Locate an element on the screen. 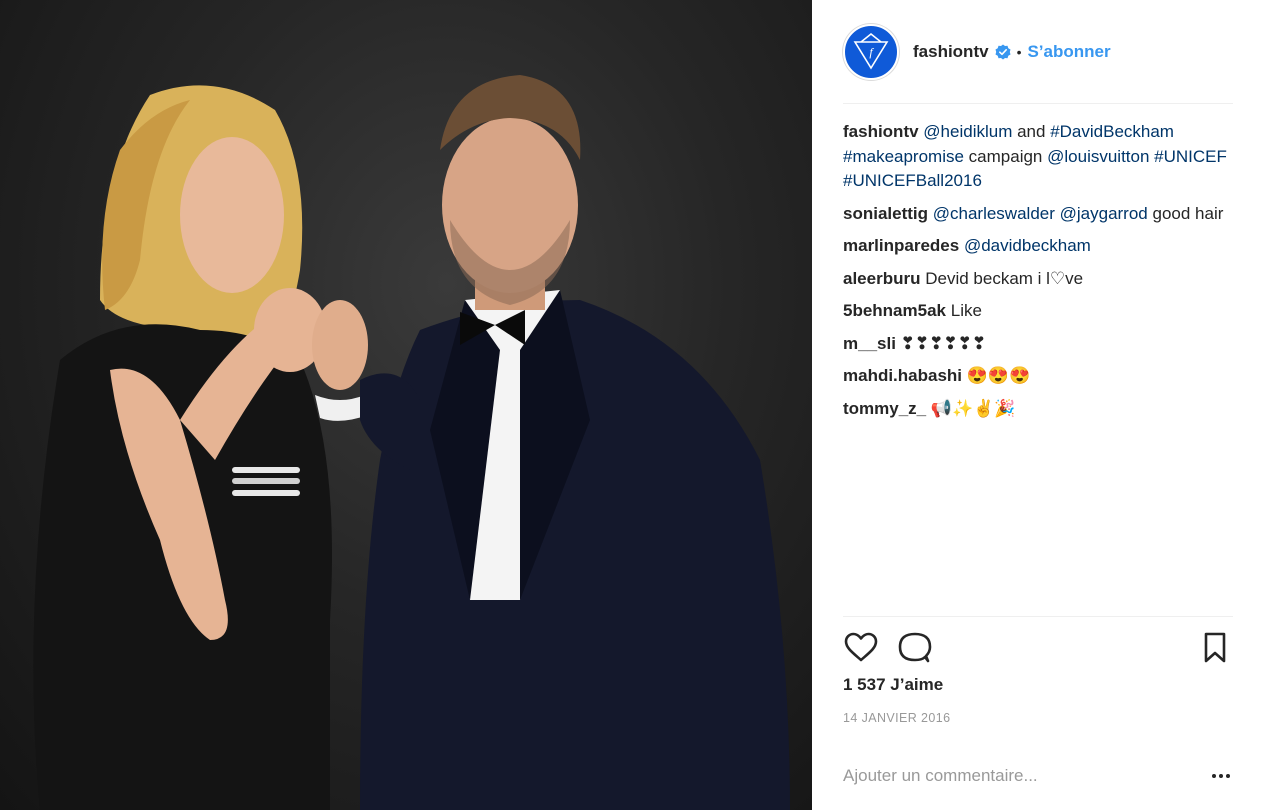  comment-input is located at coordinates (1026, 776).